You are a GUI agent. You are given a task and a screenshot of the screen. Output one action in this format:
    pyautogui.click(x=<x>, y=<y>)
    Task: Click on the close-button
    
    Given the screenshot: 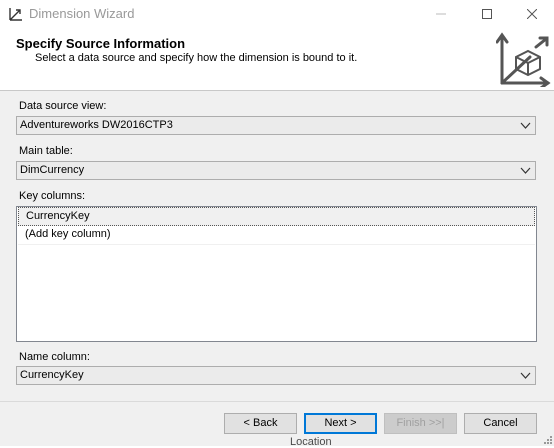 What is the action you would take?
    pyautogui.click(x=531, y=14)
    